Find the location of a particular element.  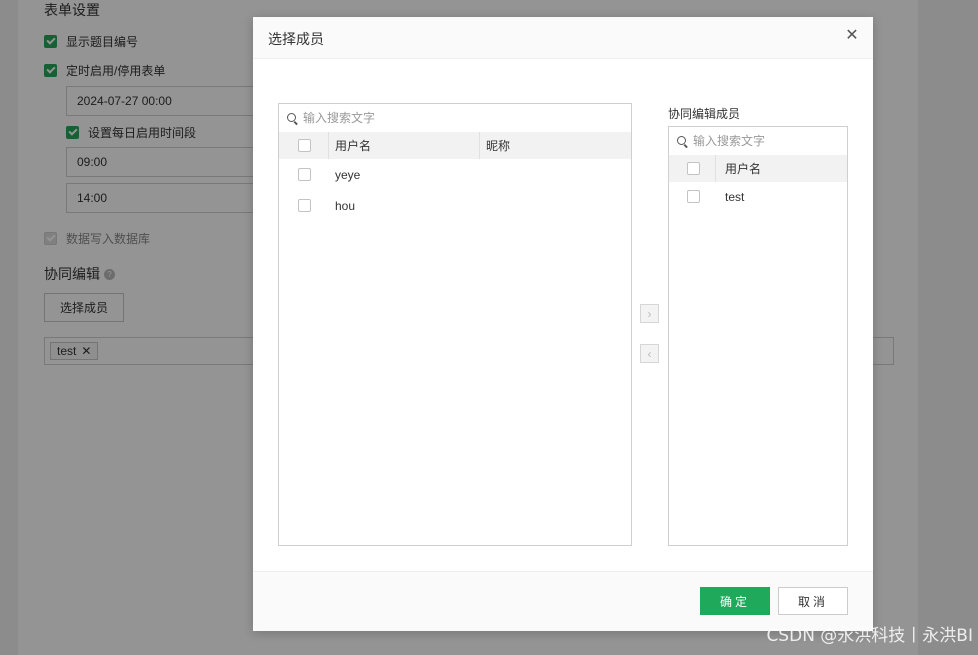

chevron-right-icon: › is located at coordinates (649, 313).